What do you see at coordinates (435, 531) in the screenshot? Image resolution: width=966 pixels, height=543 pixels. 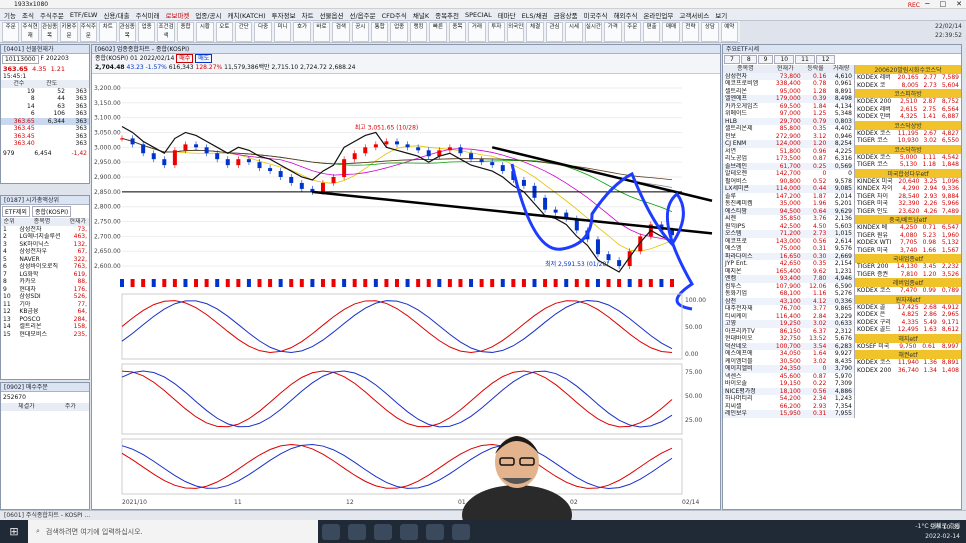 I see `kakaotalk-icon` at bounding box center [435, 531].